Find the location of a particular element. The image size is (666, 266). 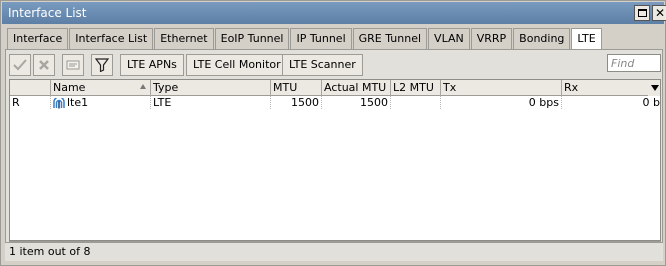

enable-button is located at coordinates (20, 65).